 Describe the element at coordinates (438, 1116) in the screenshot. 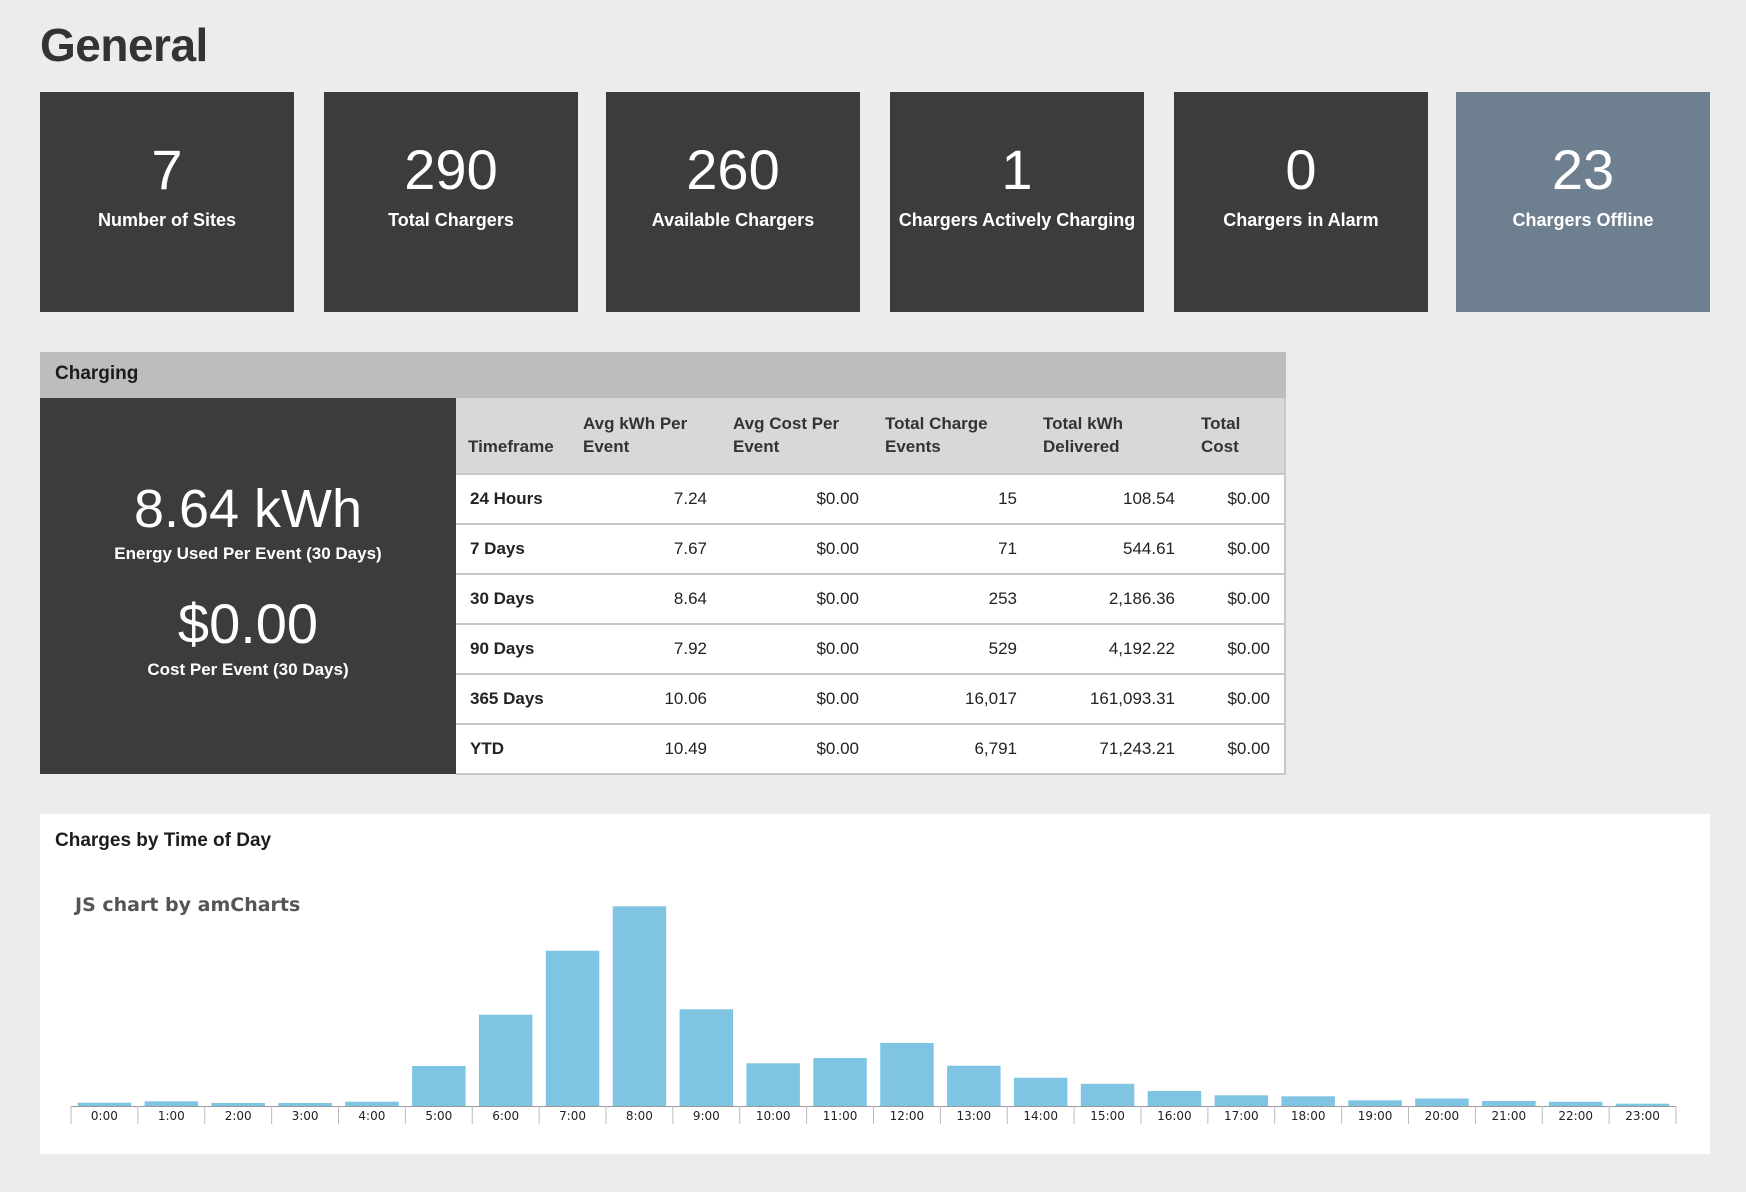

I see `x-axis-tick-label: 5:00` at that location.